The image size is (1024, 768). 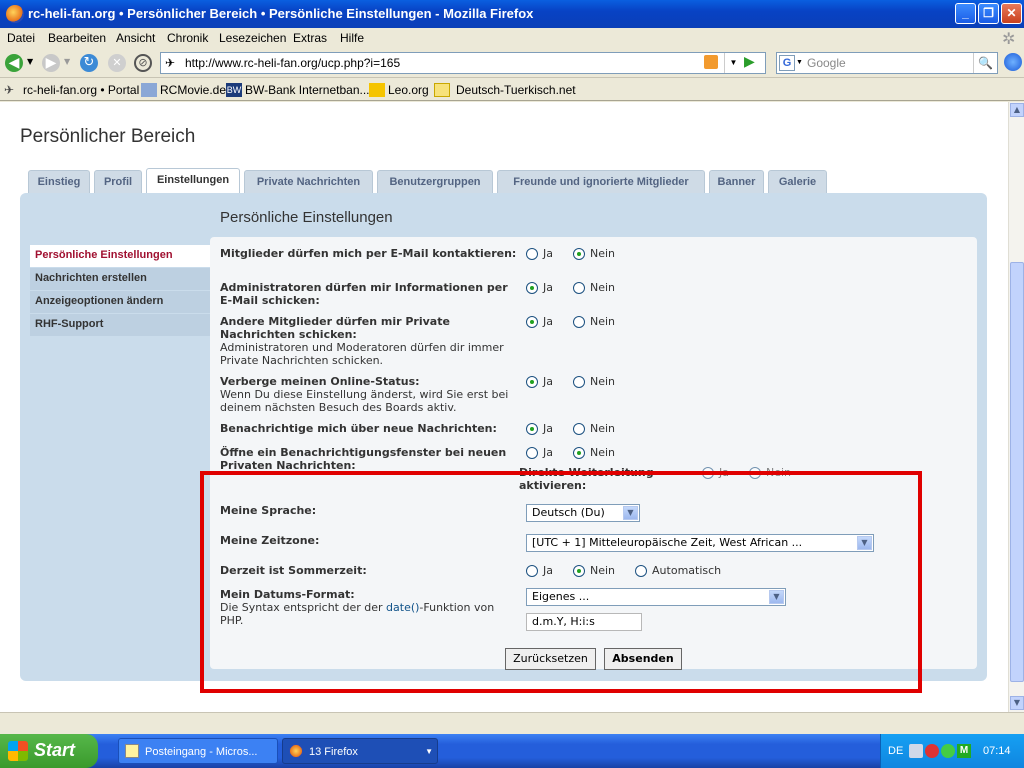 I want to click on redirect-no-radio, so click(x=755, y=472).